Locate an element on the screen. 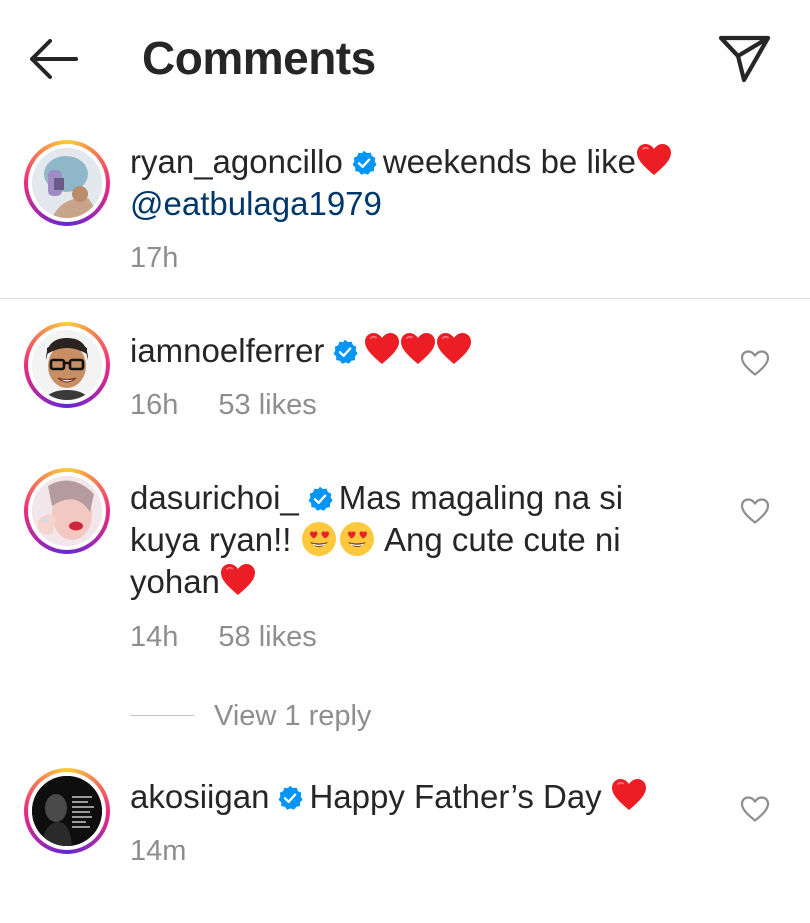  comment-meta: 17h is located at coordinates (174, 258).